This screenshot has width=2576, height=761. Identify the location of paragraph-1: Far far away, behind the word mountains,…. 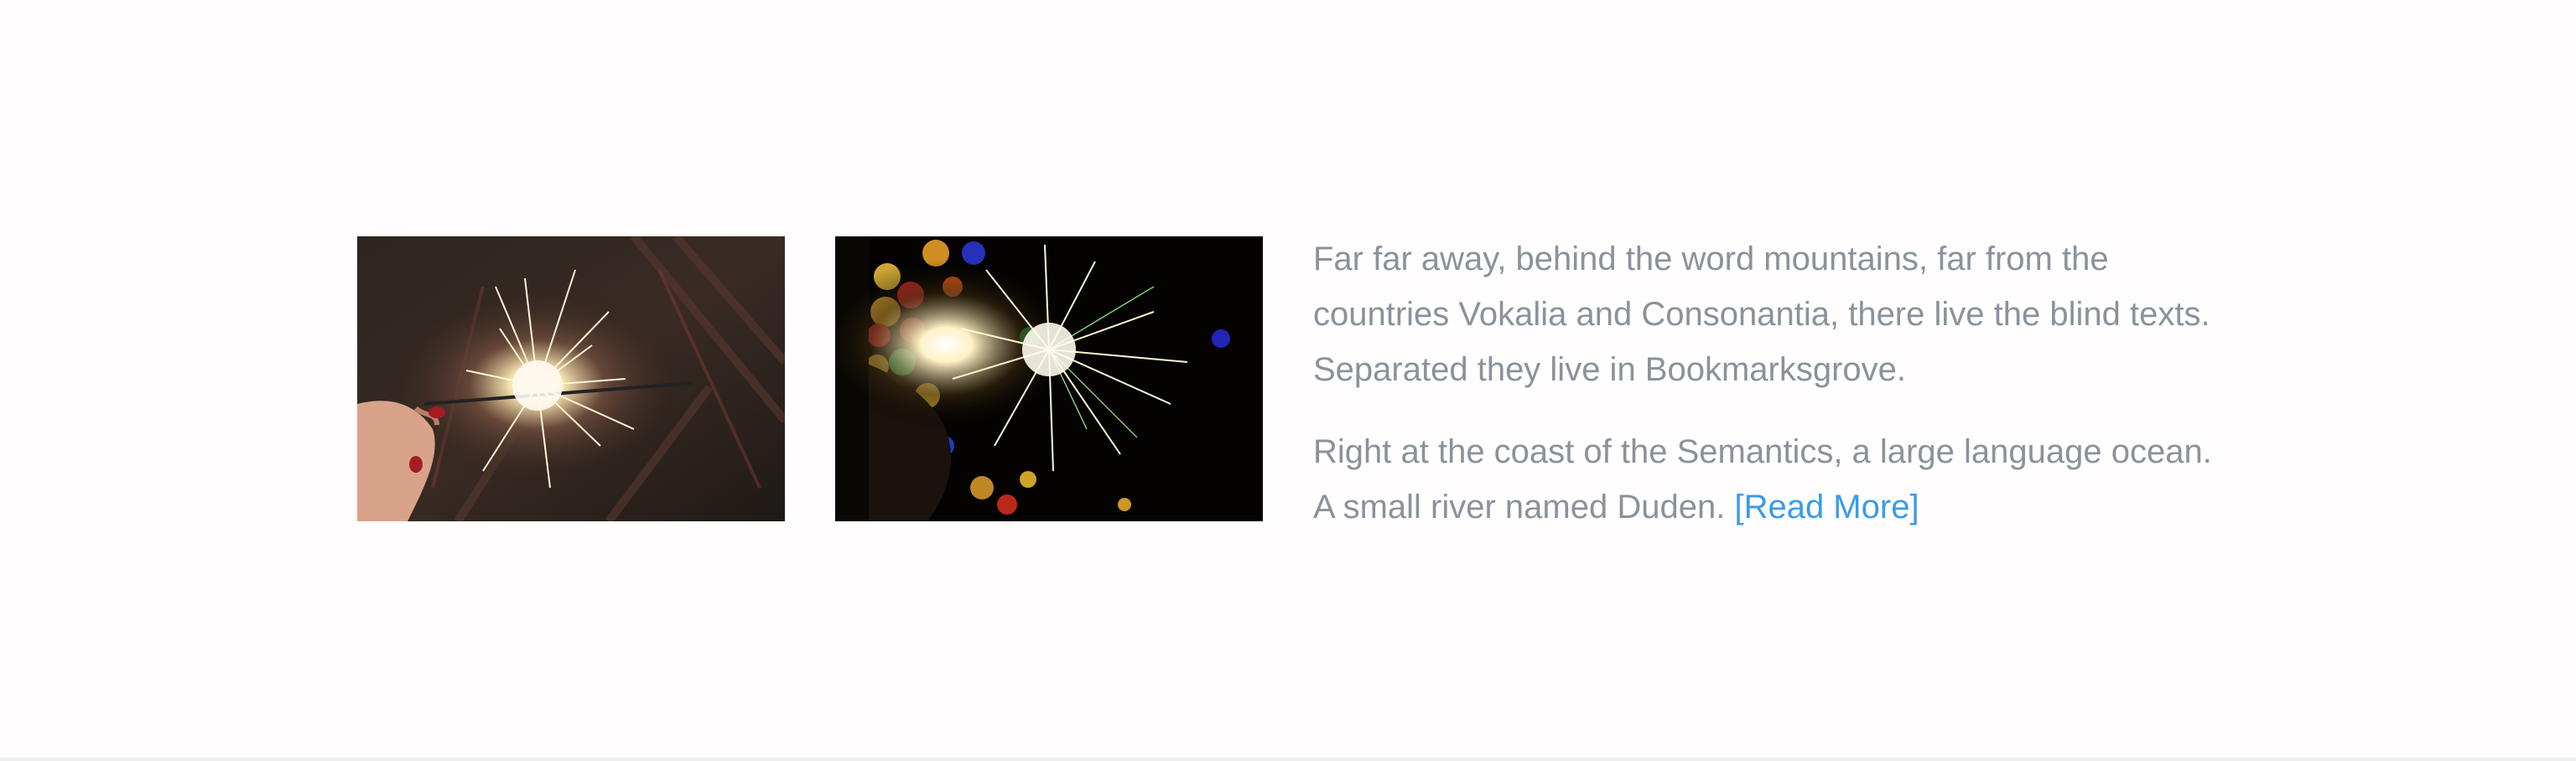
(1761, 315).